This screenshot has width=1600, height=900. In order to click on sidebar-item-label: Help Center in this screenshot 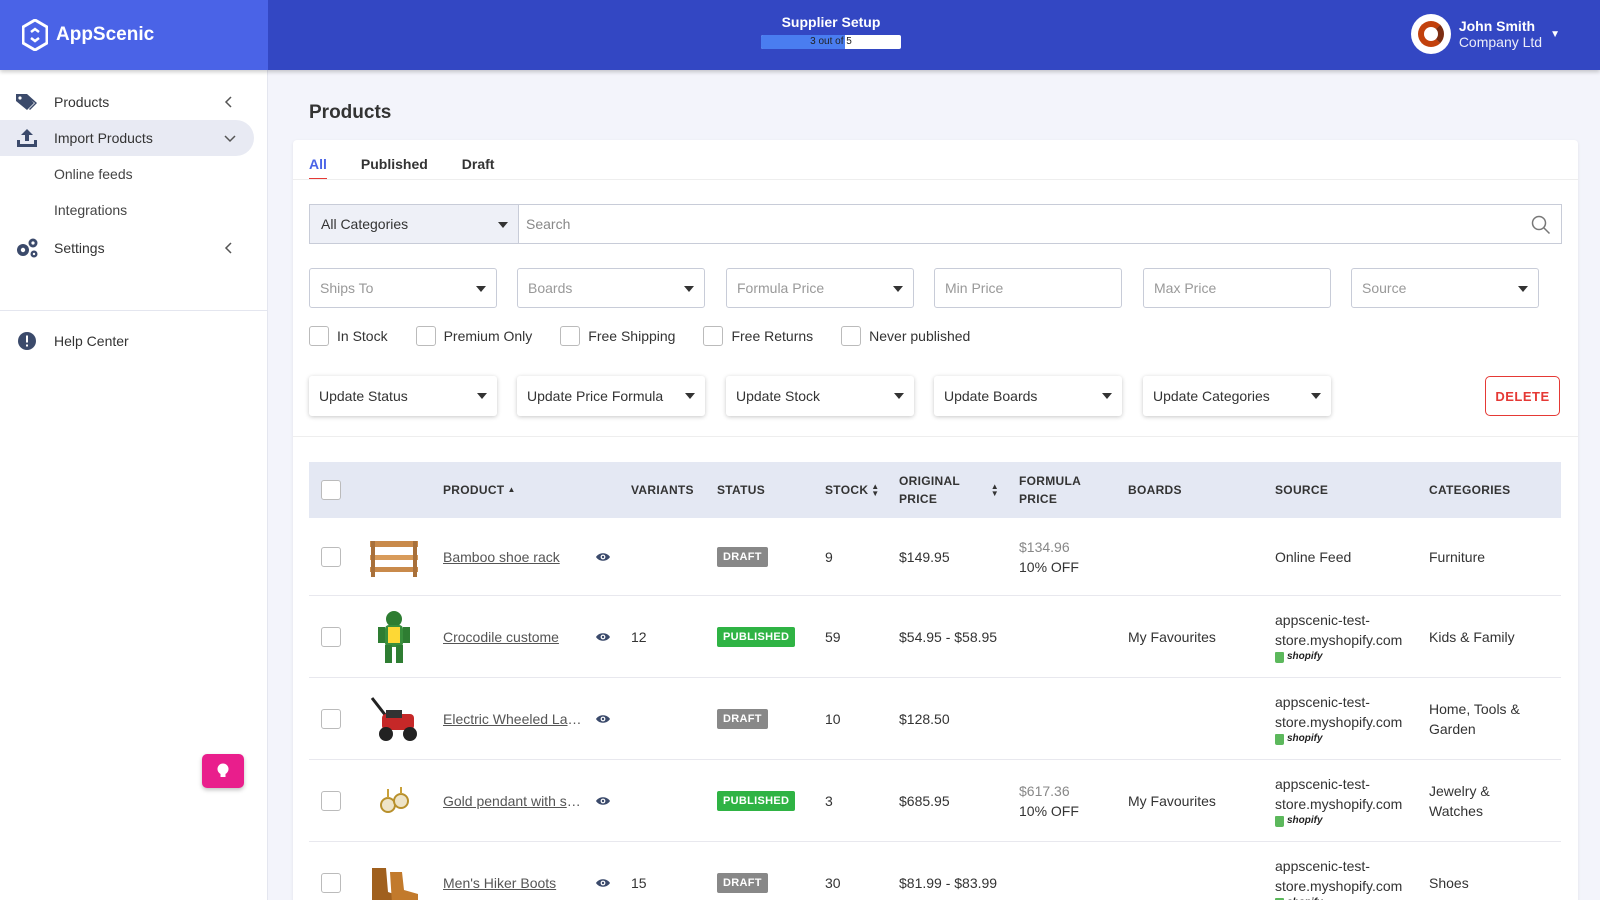, I will do `click(91, 341)`.